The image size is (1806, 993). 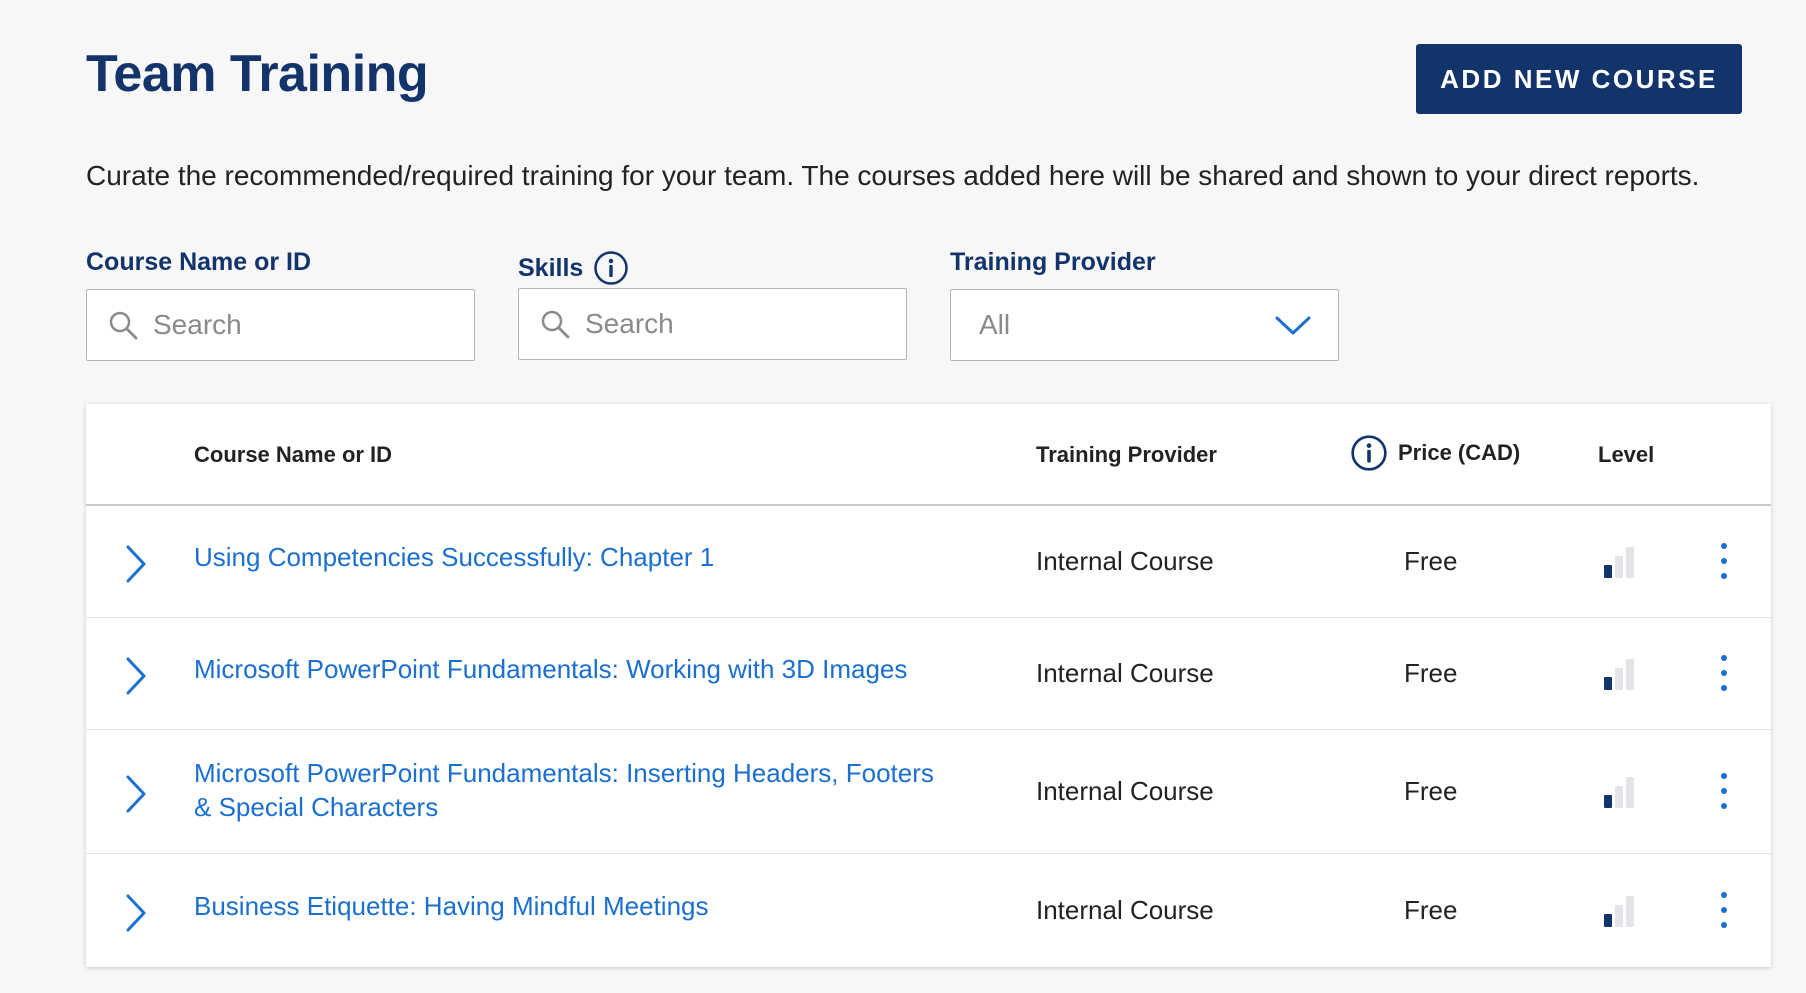 I want to click on price-header-label: Price (CAD), so click(x=1459, y=452).